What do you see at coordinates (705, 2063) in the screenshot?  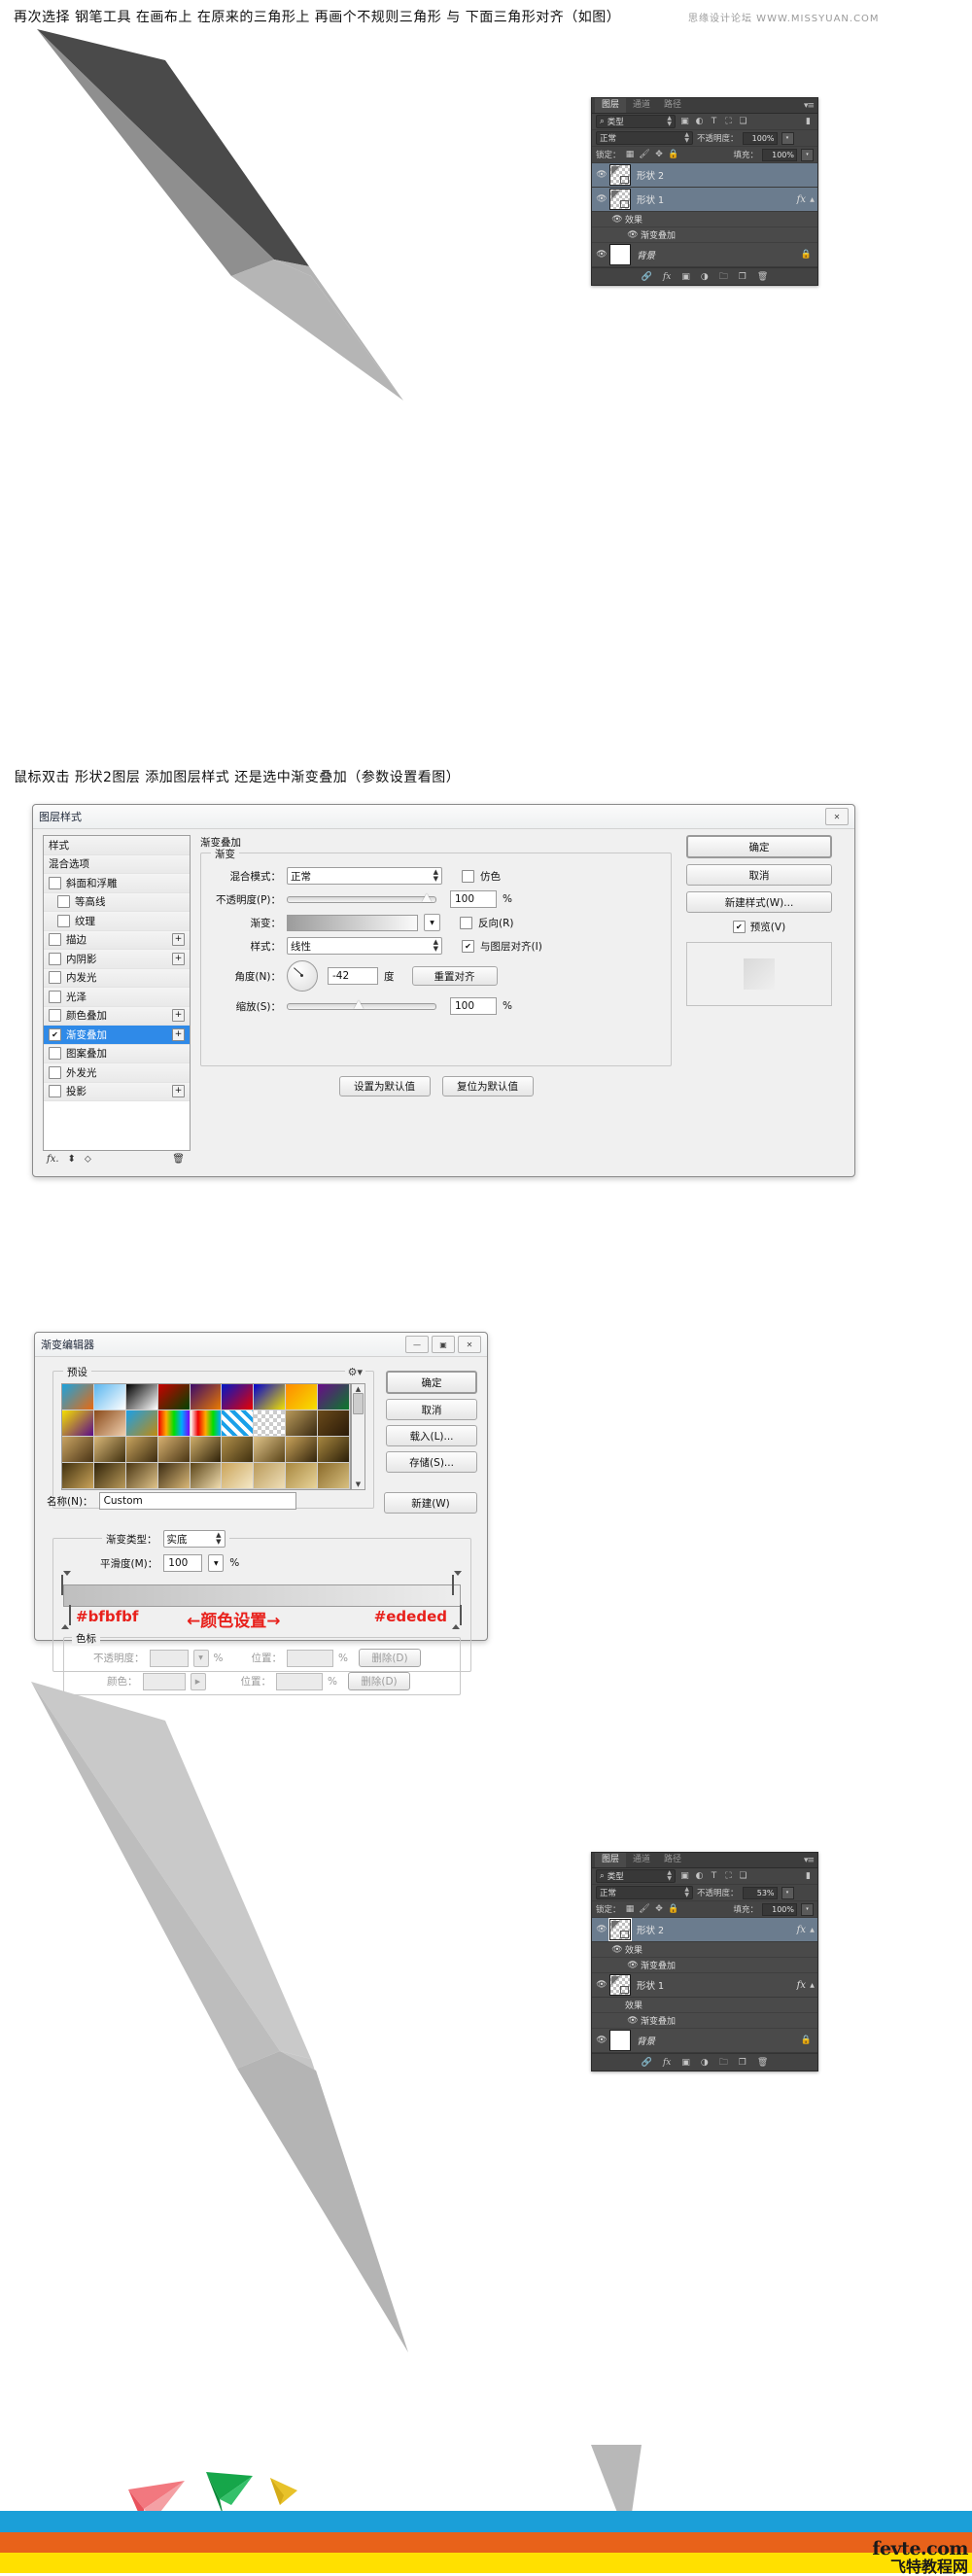 I see `adjustment-layer-icon: ◑` at bounding box center [705, 2063].